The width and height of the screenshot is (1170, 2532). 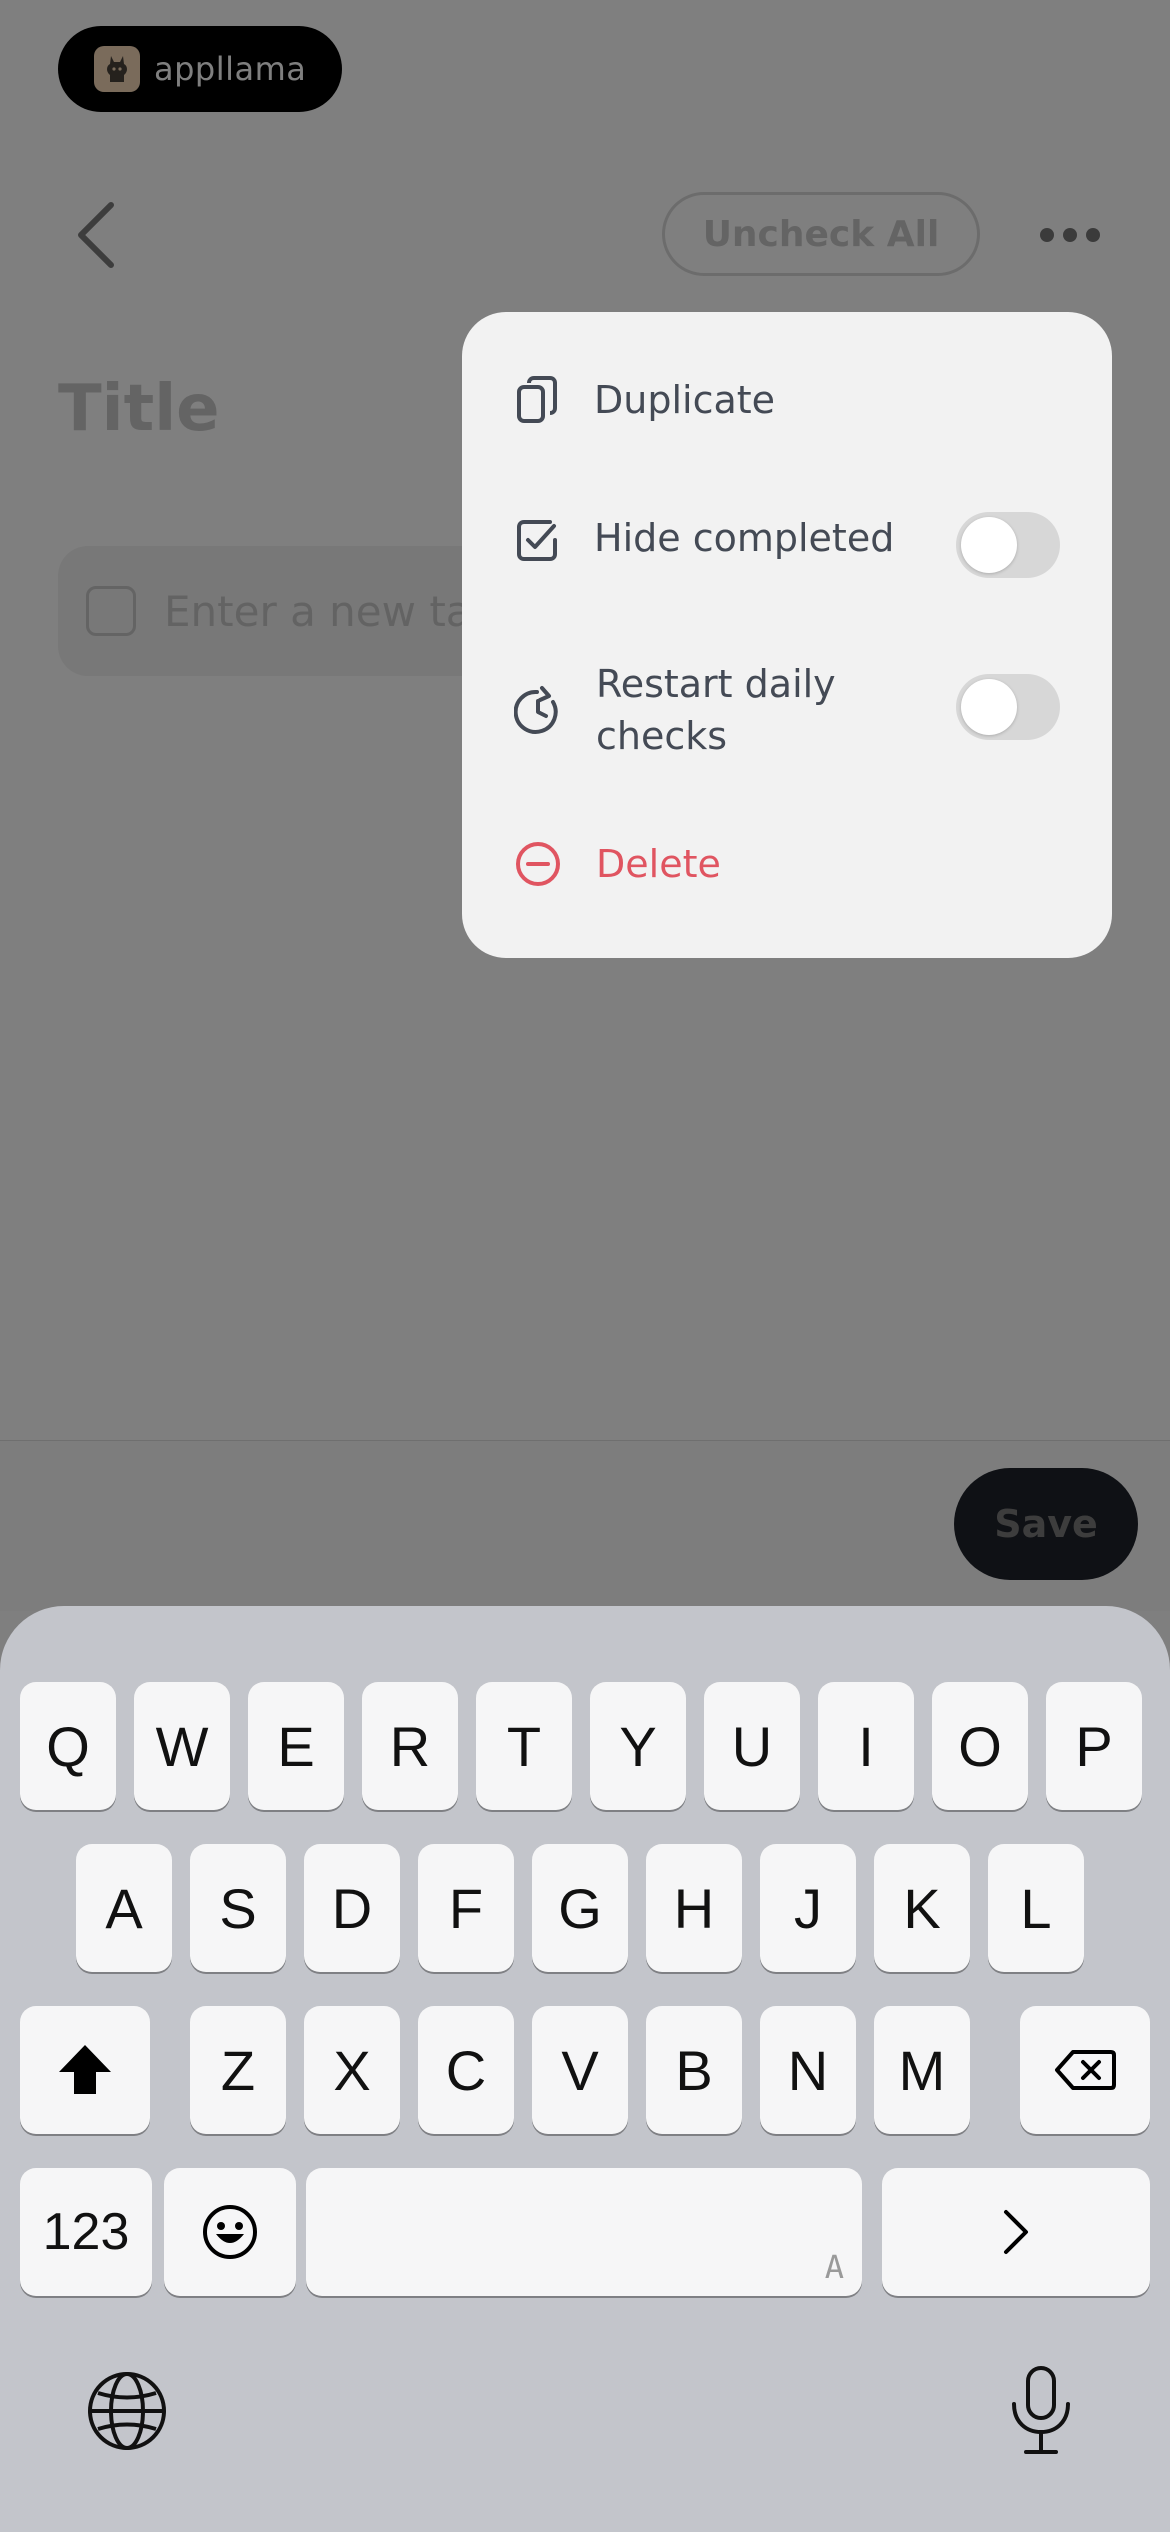 I want to click on shift-arrow-icon, so click(x=85, y=2069).